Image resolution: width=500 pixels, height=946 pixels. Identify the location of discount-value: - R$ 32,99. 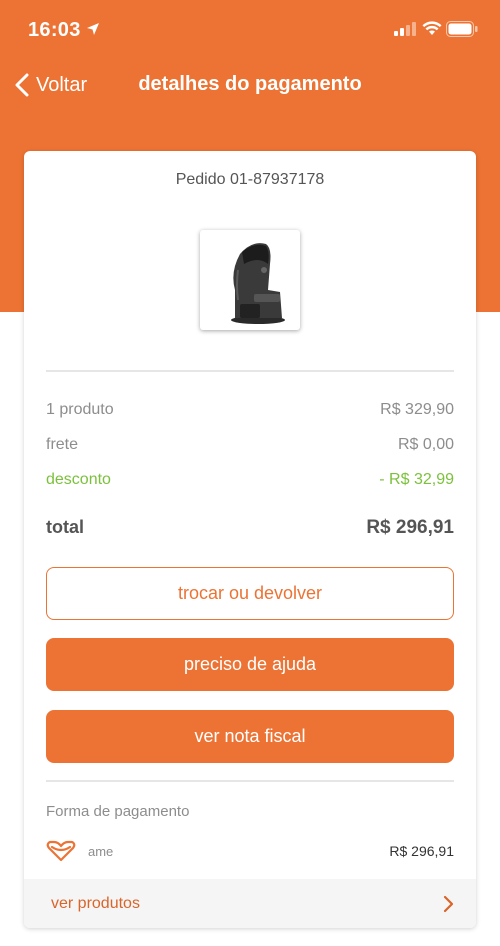
(416, 479).